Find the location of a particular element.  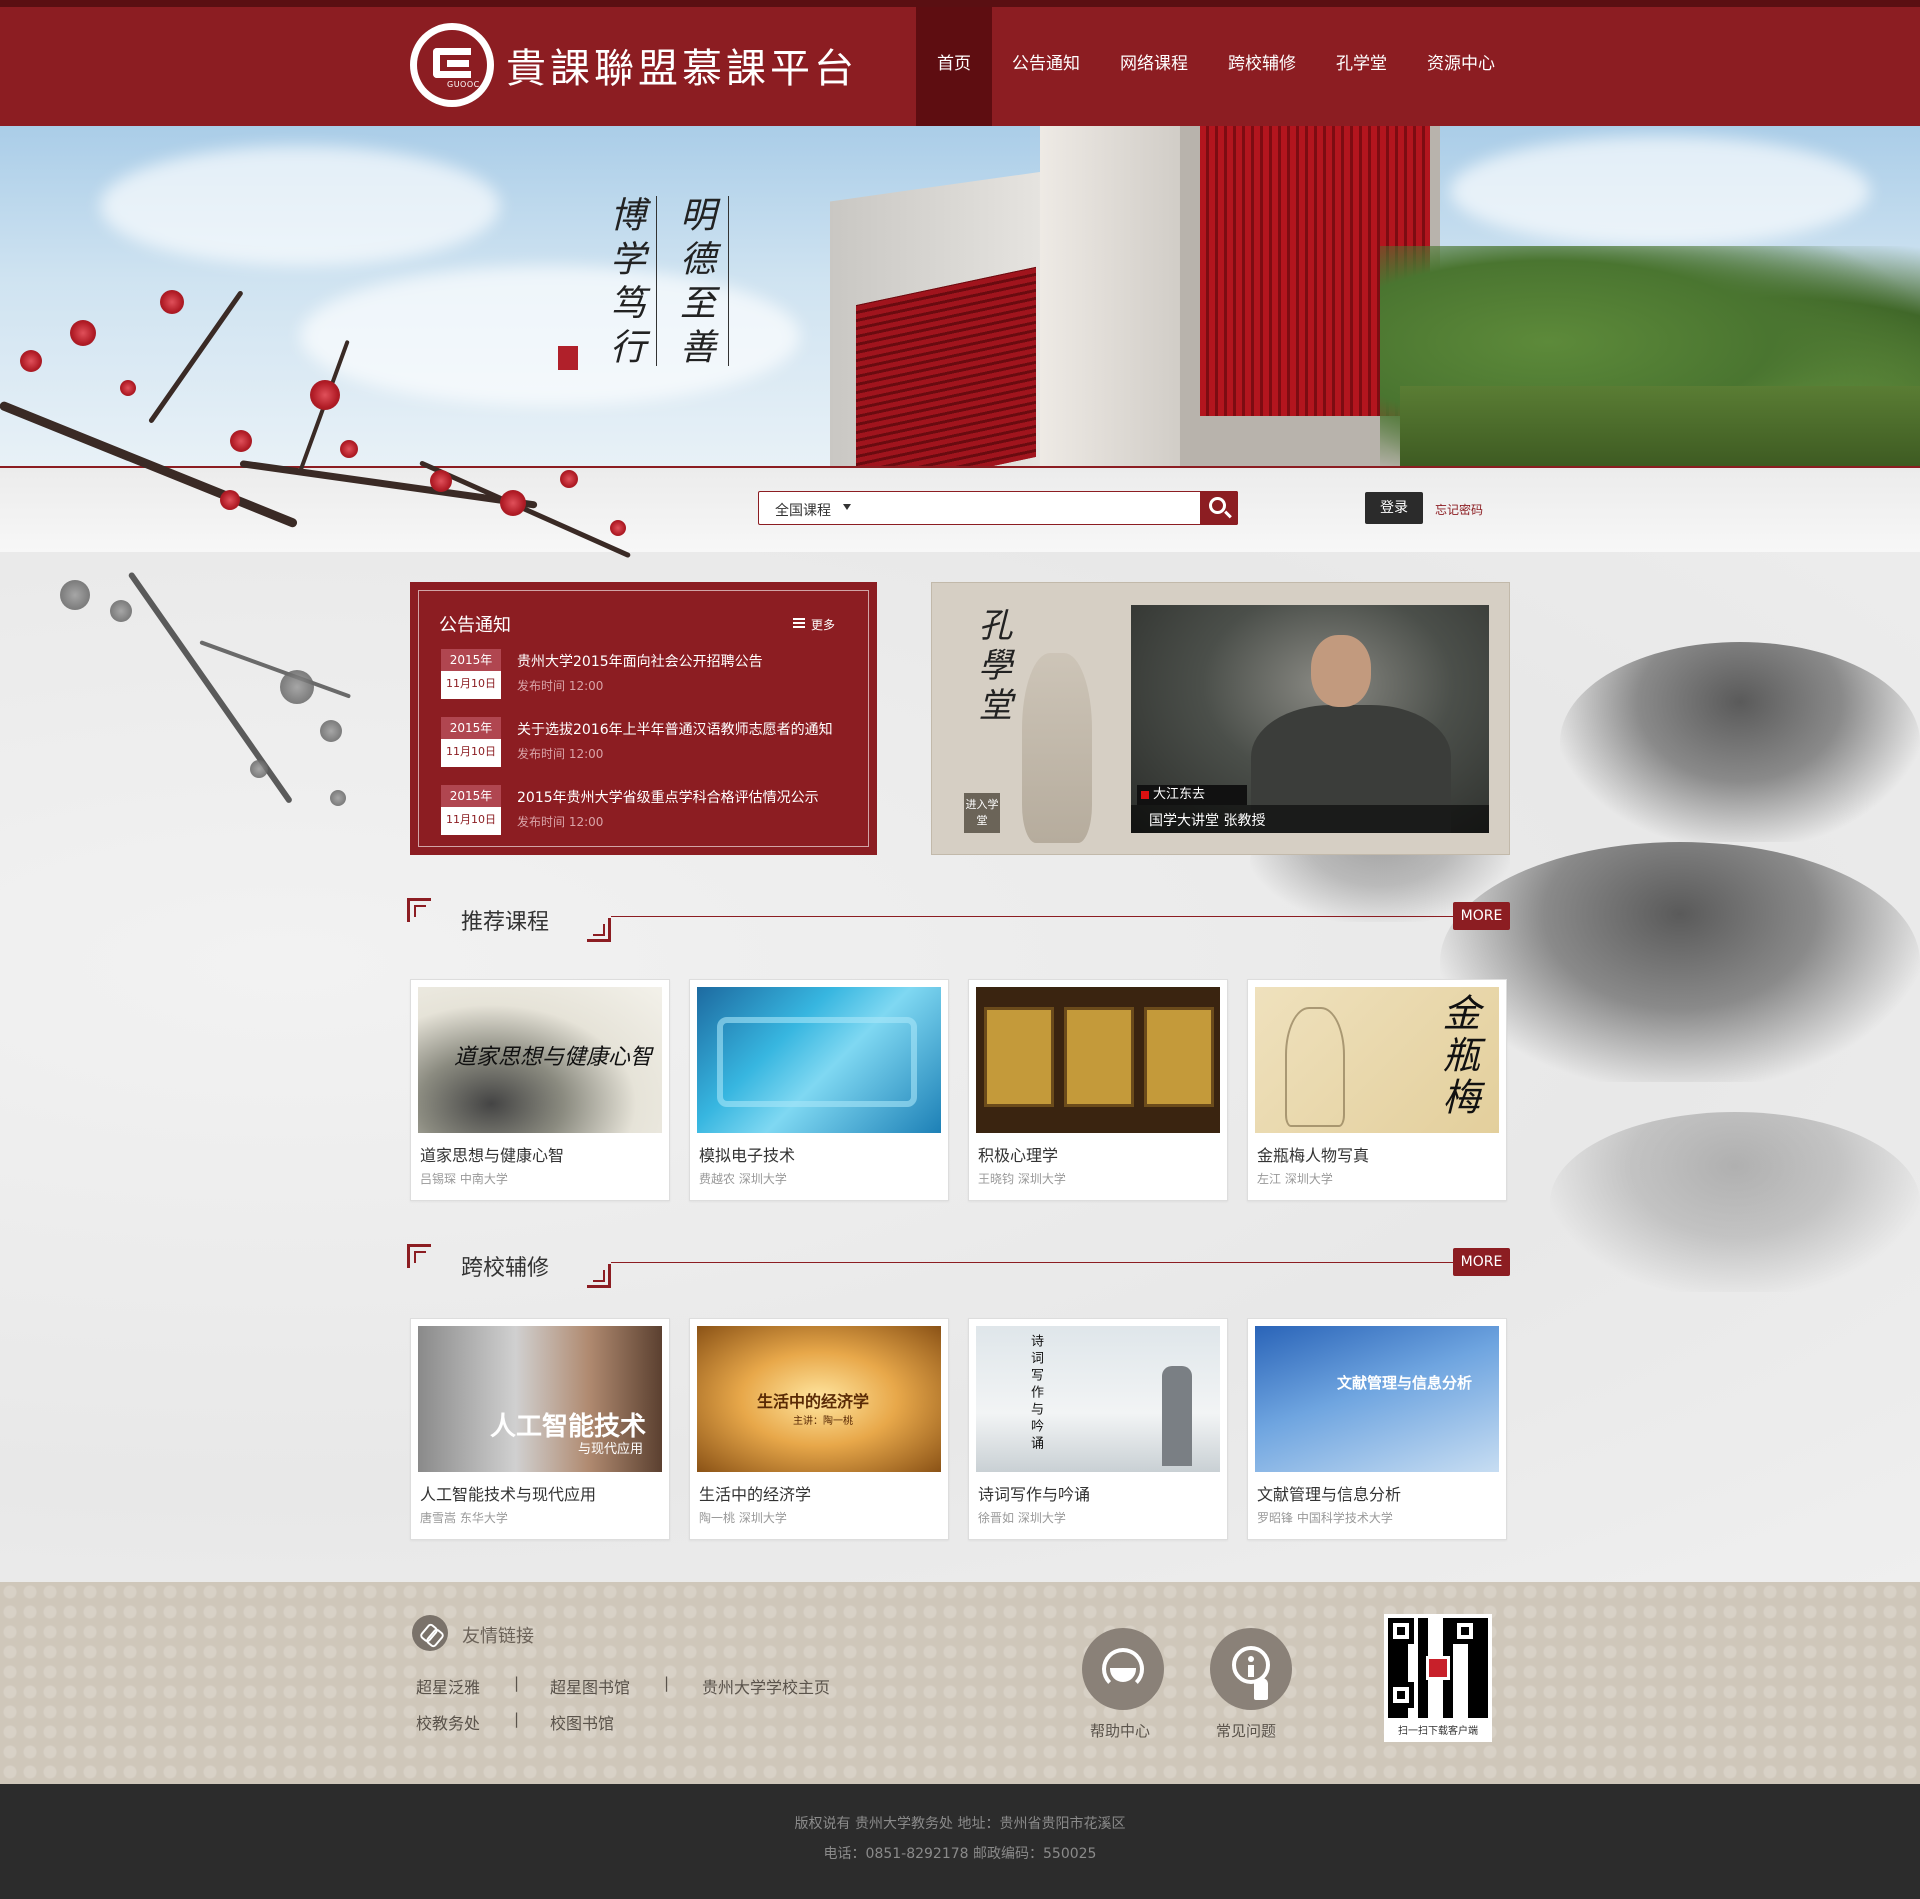

course-card: 文献管理与信息分析 文献管理与信息分析 罗昭锋 中国科学技术大学 is located at coordinates (1377, 1429).